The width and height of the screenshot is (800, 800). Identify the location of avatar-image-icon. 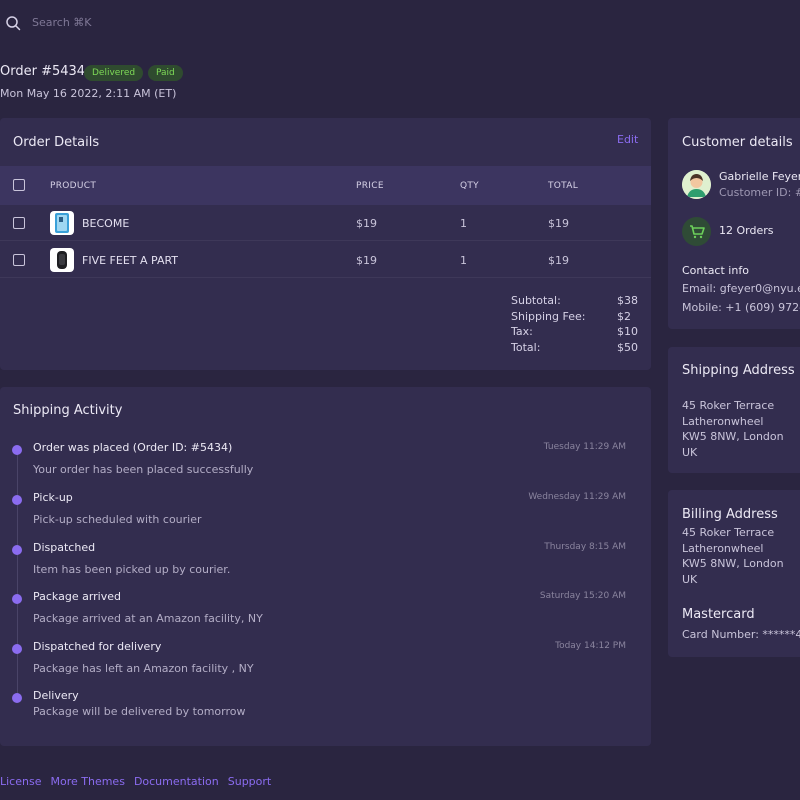
(696, 184).